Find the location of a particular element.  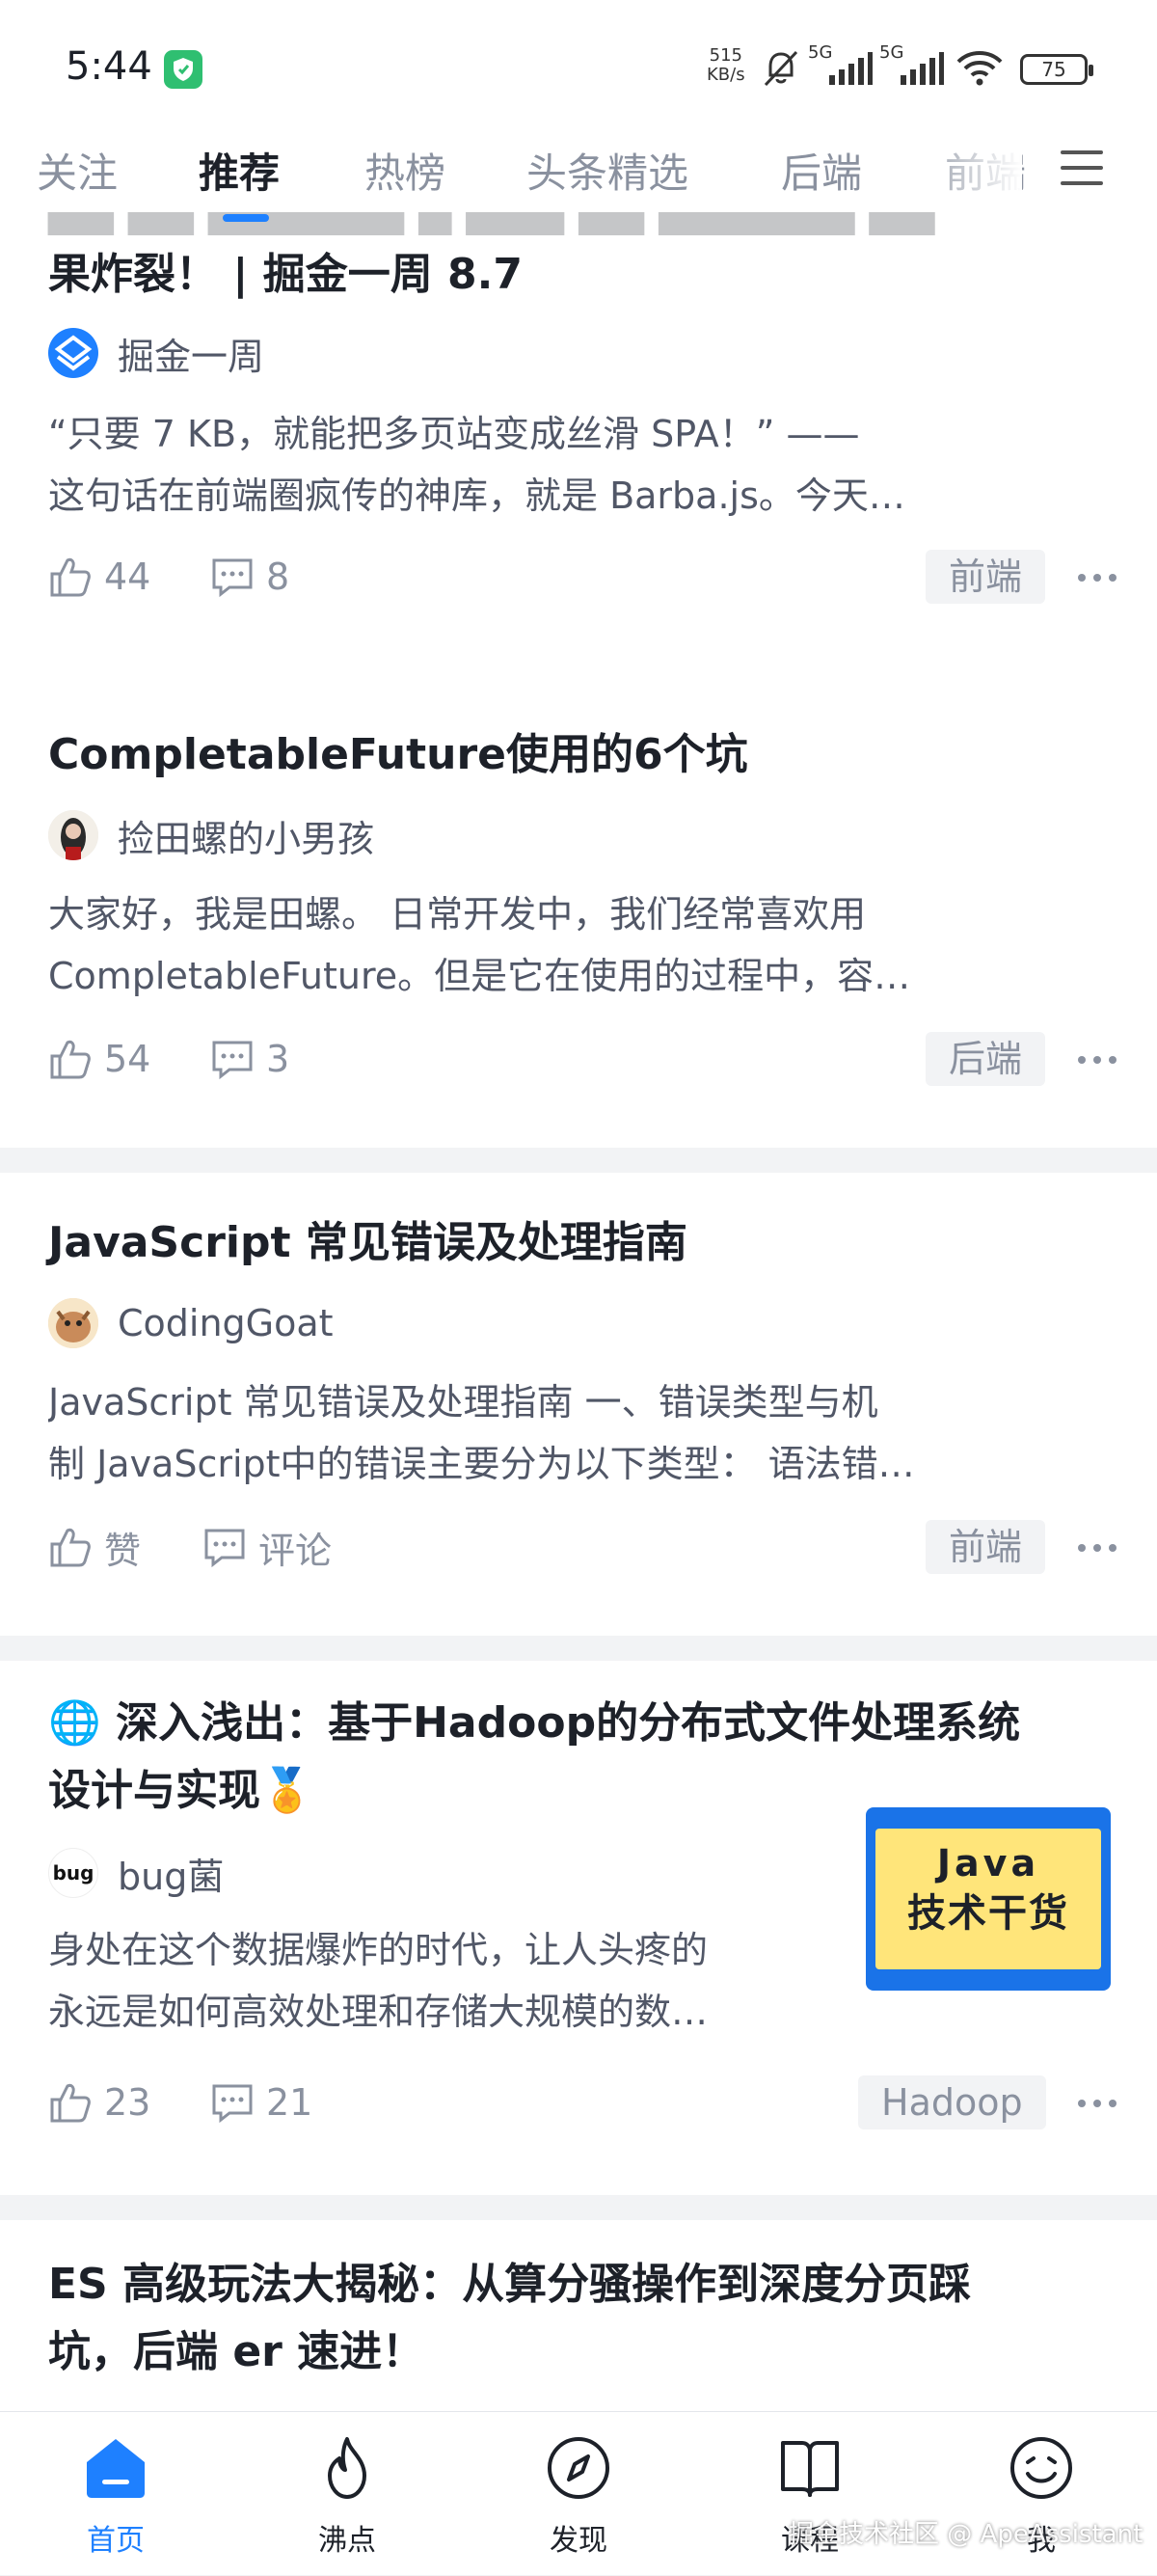

article-thumbnail: Java 技术干货 is located at coordinates (988, 1899).